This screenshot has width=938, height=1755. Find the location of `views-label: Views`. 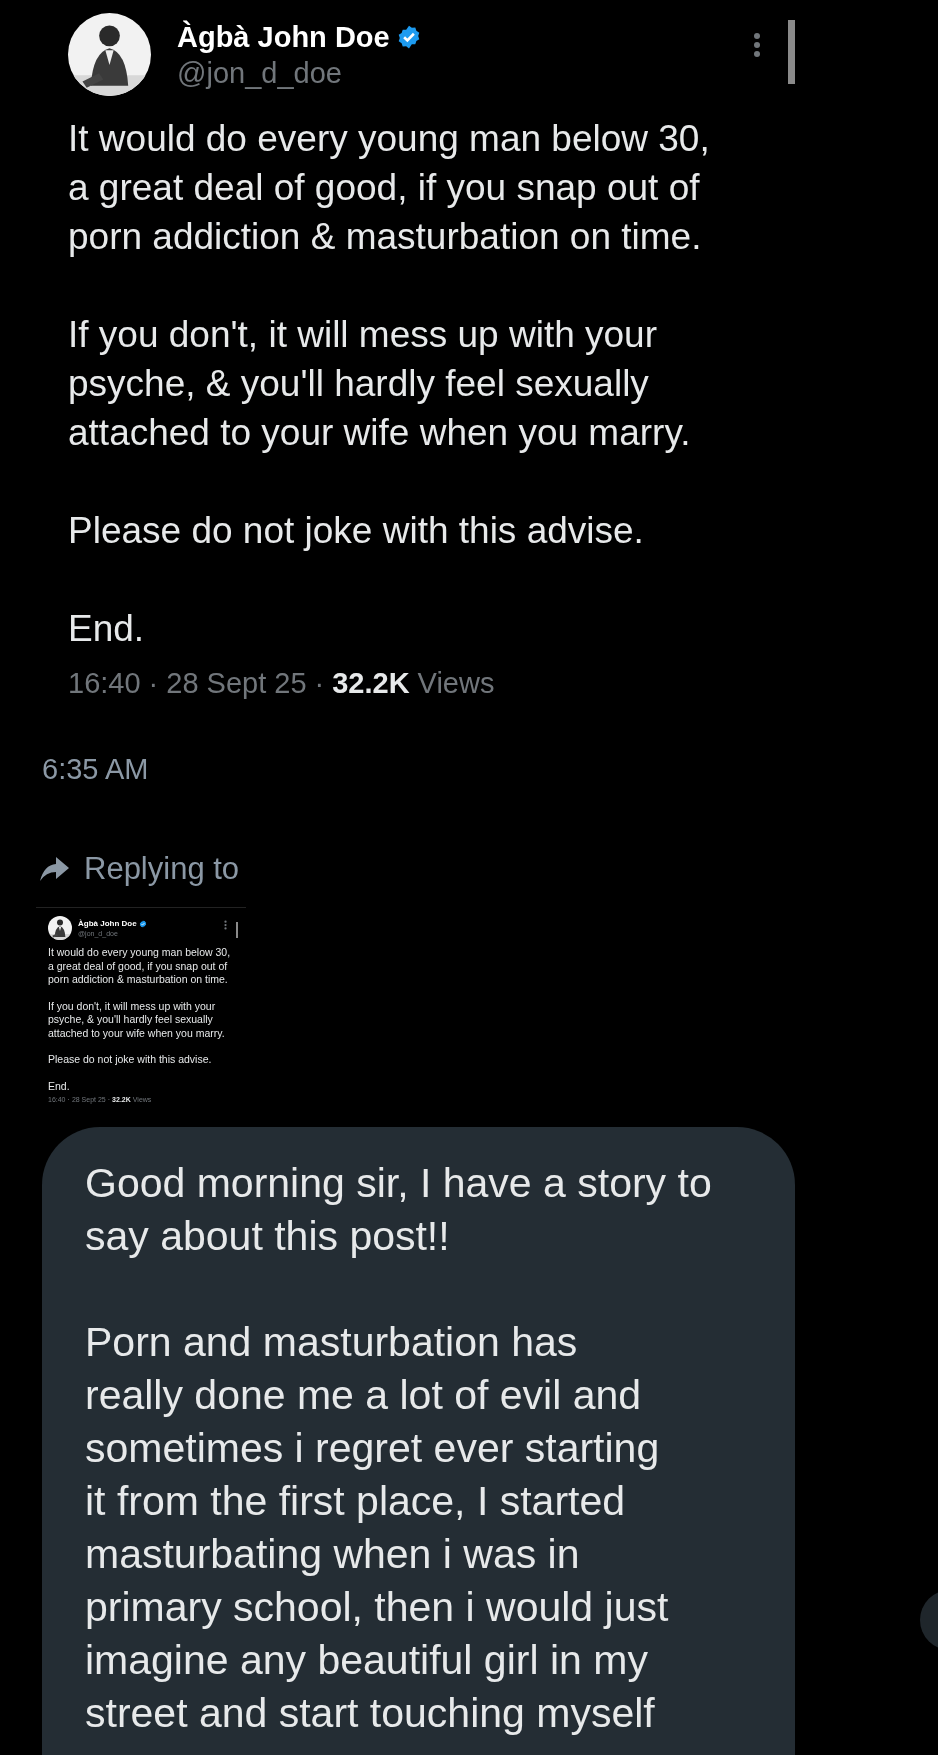

views-label: Views is located at coordinates (456, 683).